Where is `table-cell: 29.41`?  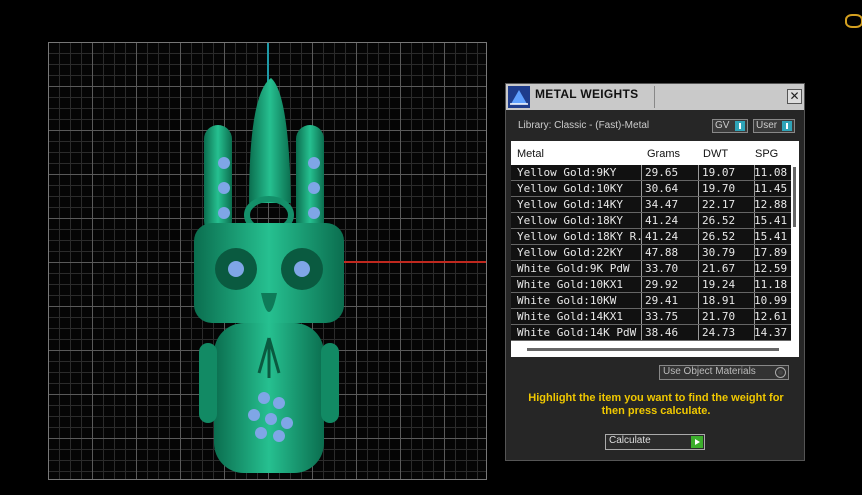
table-cell: 29.41 is located at coordinates (662, 300).